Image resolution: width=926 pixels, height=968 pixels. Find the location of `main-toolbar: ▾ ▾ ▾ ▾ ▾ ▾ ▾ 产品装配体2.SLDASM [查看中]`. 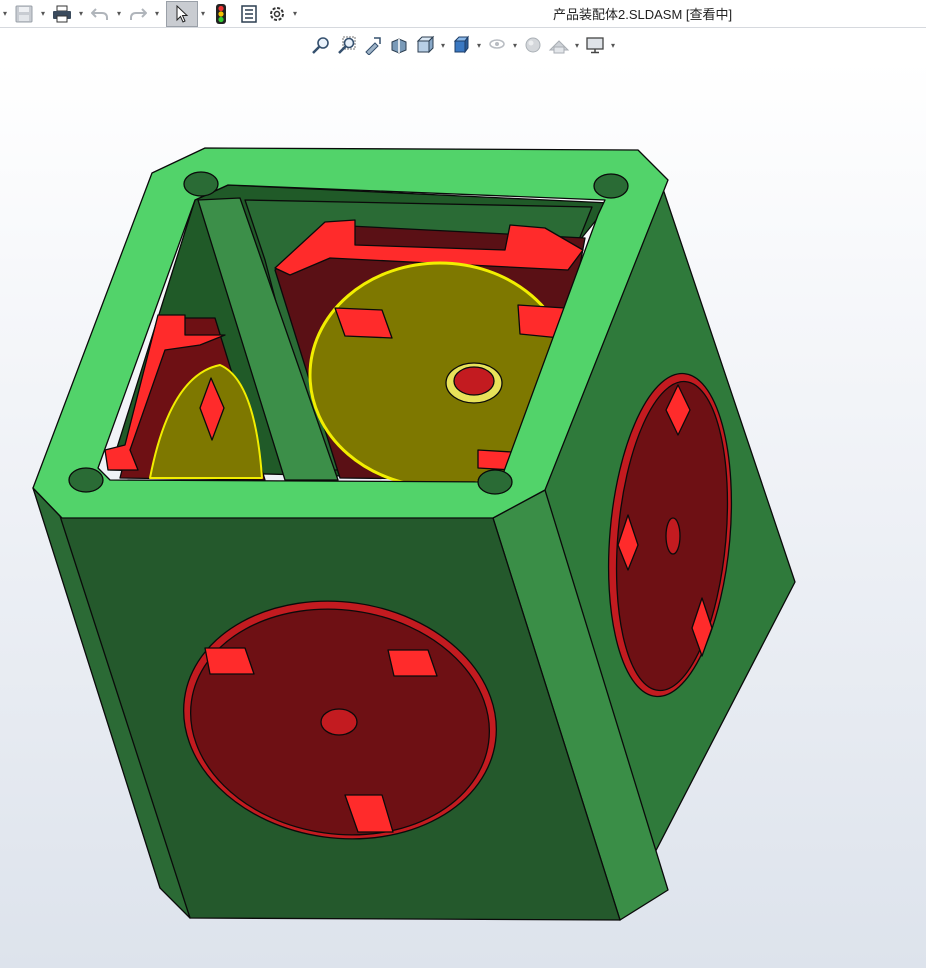

main-toolbar: ▾ ▾ ▾ ▾ ▾ ▾ ▾ 产品装配体2.SLDASM [查看中] is located at coordinates (463, 14).